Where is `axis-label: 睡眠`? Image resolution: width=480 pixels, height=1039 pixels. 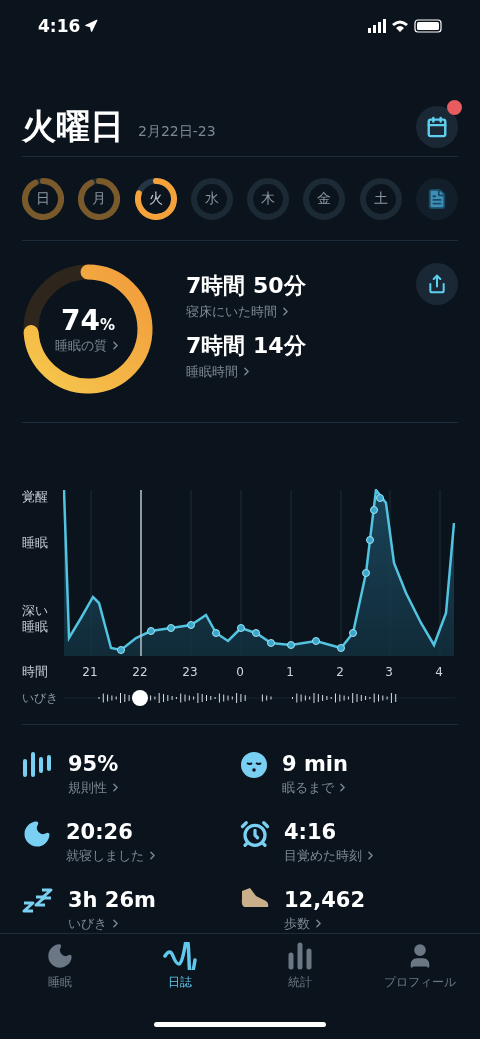
axis-label: 睡眠 is located at coordinates (35, 543).